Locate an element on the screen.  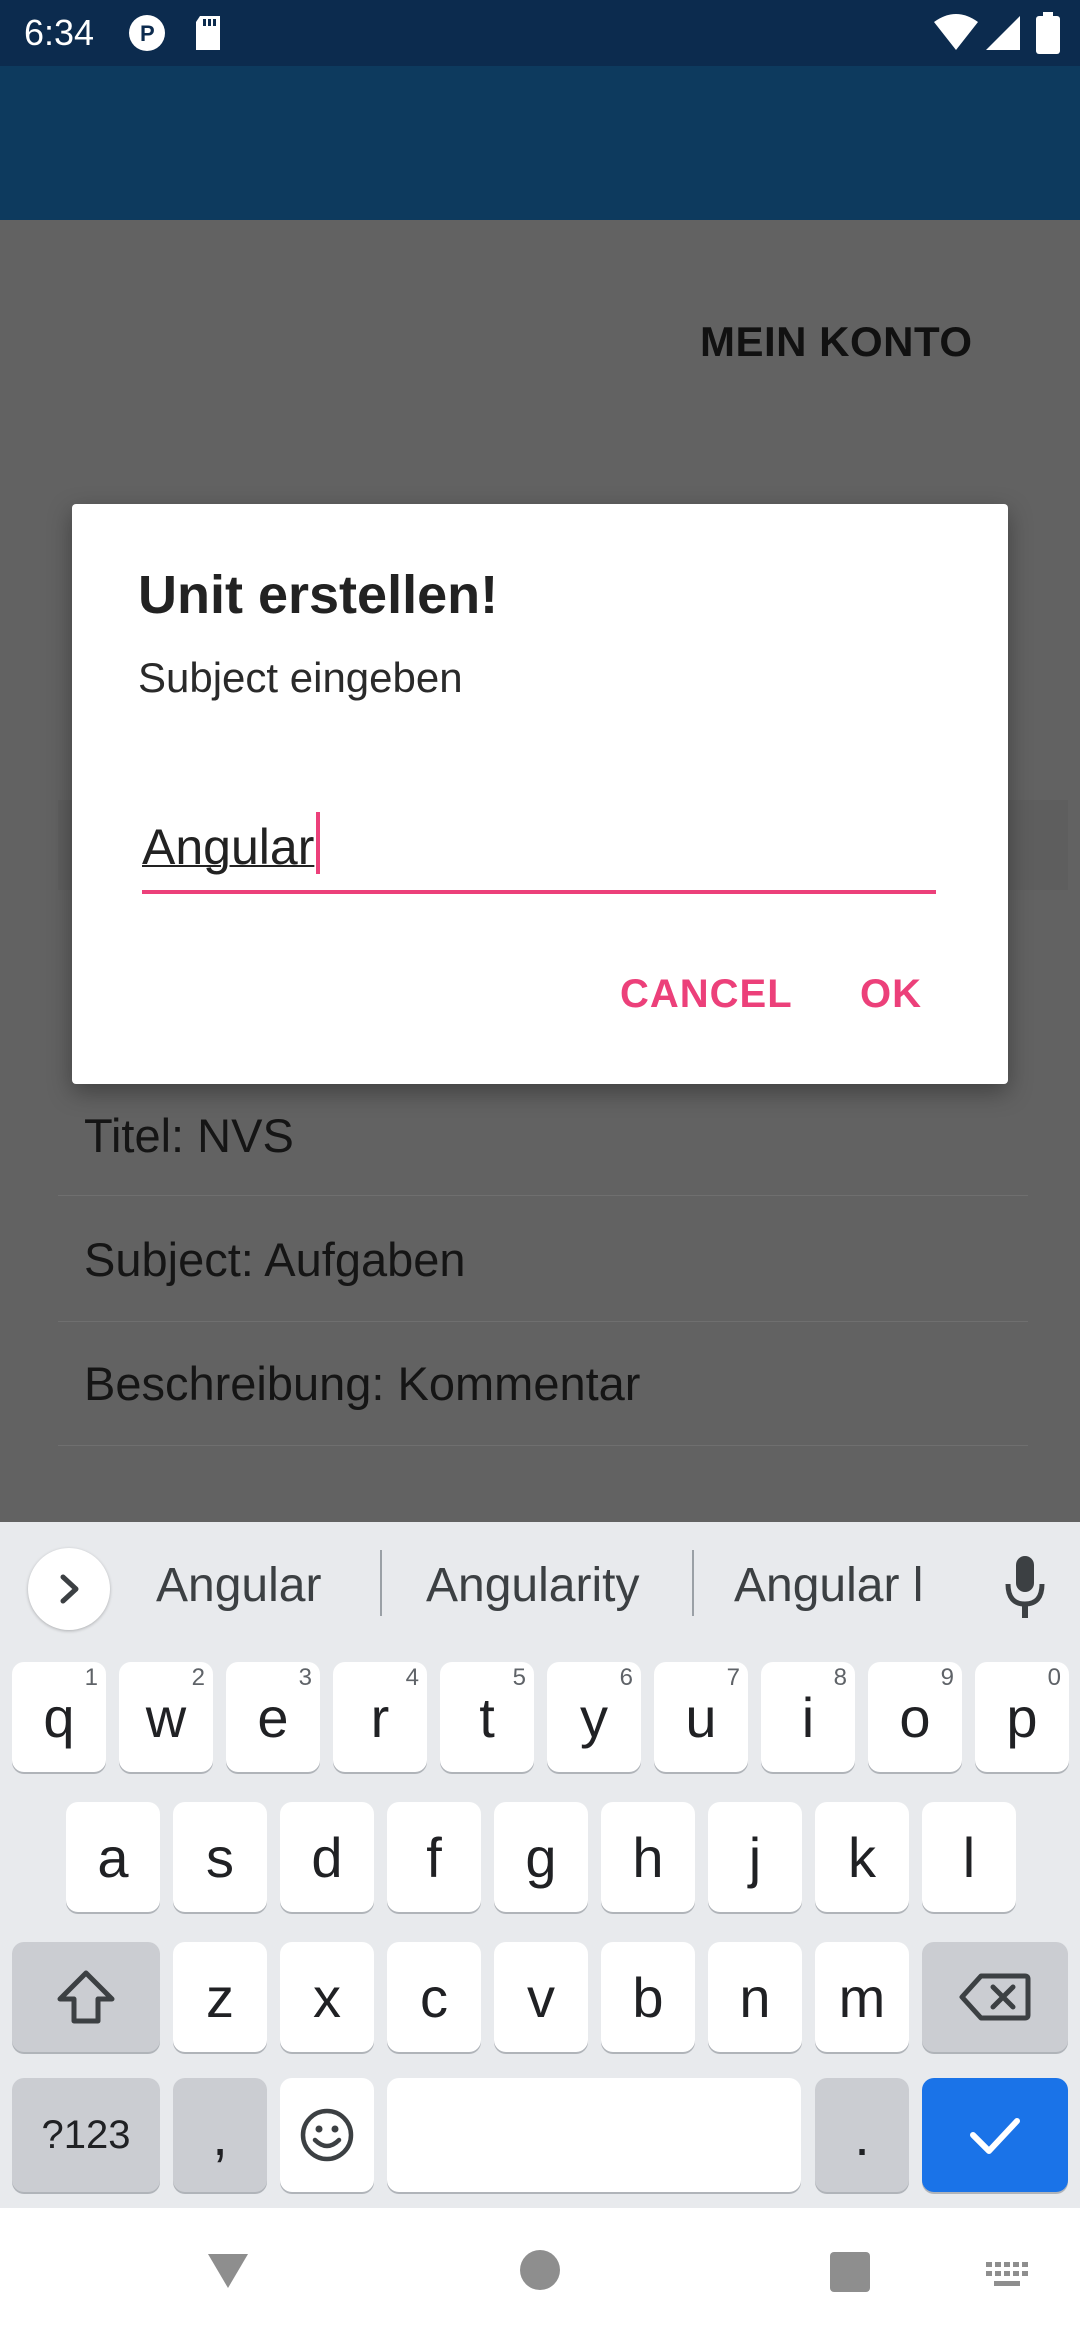
key-hint: 0 is located at coordinates (1054, 1677).